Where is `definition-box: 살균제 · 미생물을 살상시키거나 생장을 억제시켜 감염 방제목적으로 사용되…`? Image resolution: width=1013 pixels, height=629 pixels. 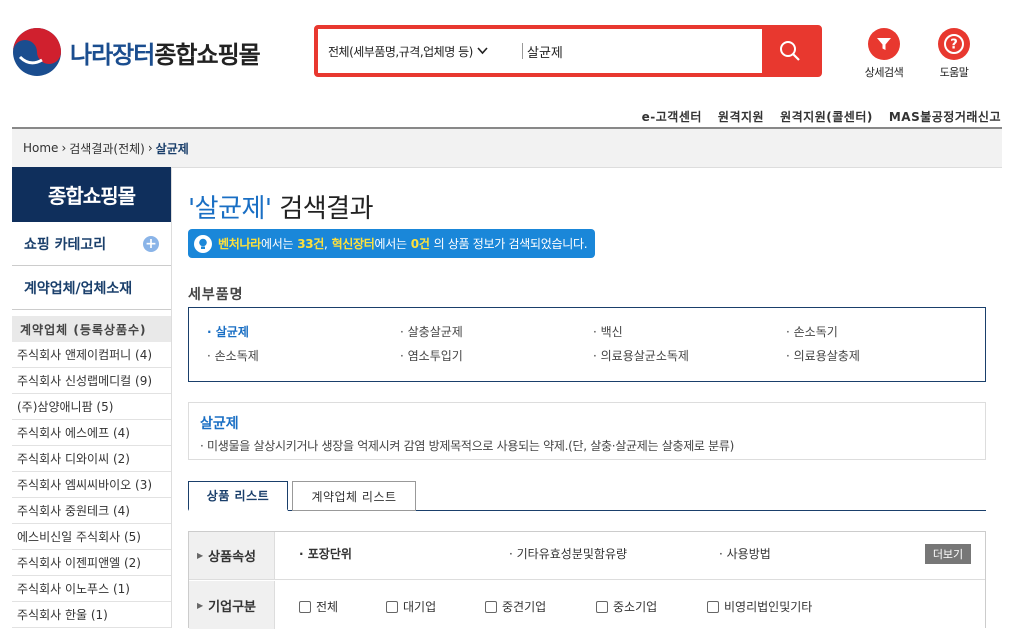 definition-box: 살균제 · 미생물을 살상시키거나 생장을 억제시켜 감염 방제목적으로 사용되… is located at coordinates (587, 431).